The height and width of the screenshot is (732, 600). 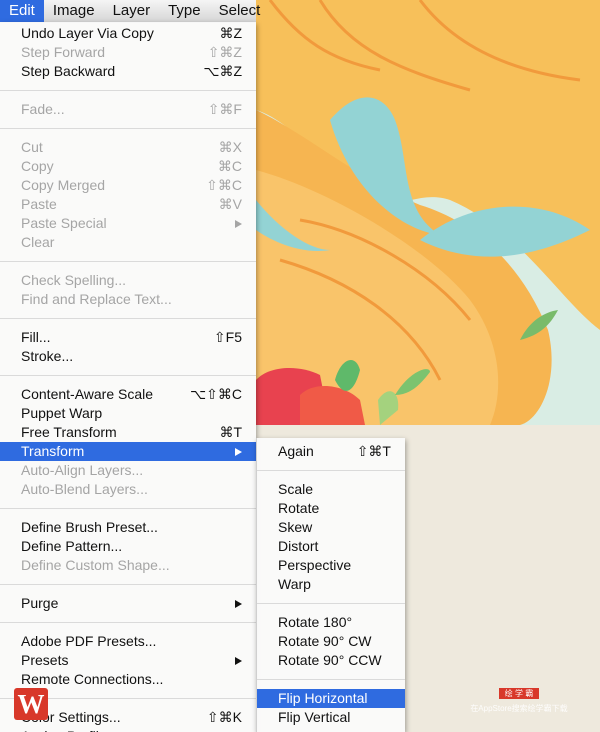 What do you see at coordinates (184, 11) in the screenshot?
I see `menubar-item-type: Type` at bounding box center [184, 11].